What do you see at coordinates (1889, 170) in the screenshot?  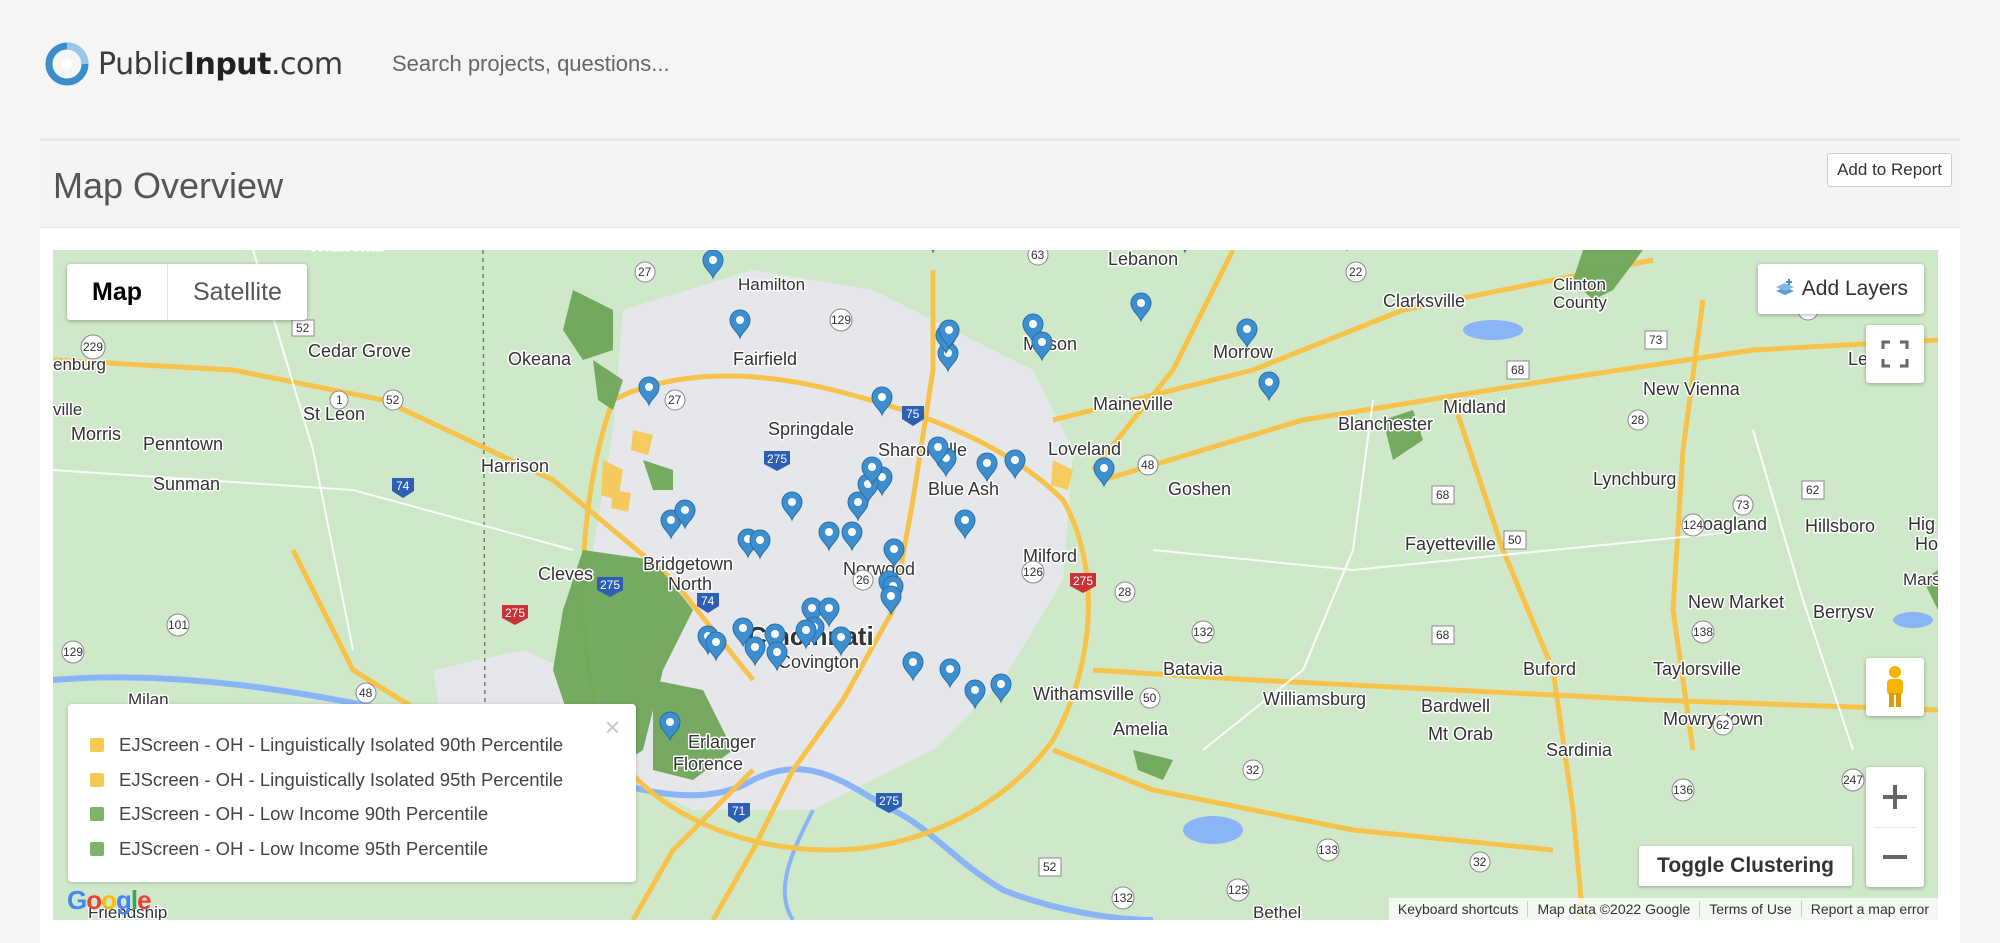 I see `add-to-report-button: Add to Report` at bounding box center [1889, 170].